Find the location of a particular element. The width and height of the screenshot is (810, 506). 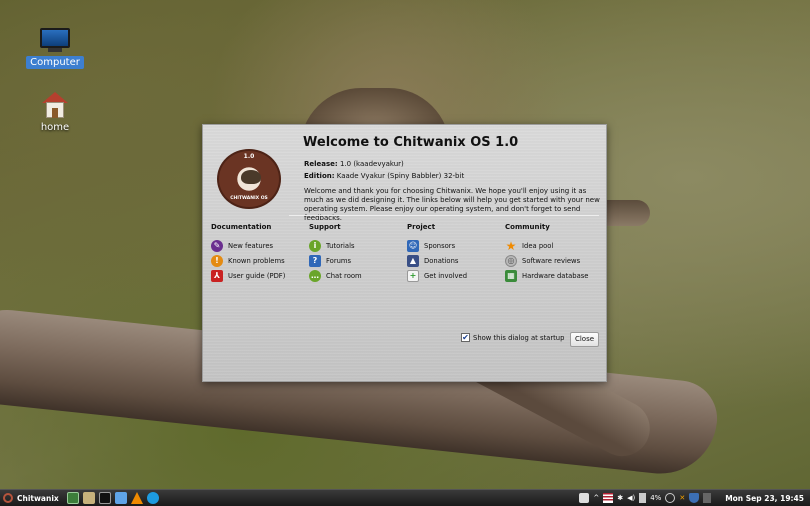

link-label: Known problems is located at coordinates (256, 260).